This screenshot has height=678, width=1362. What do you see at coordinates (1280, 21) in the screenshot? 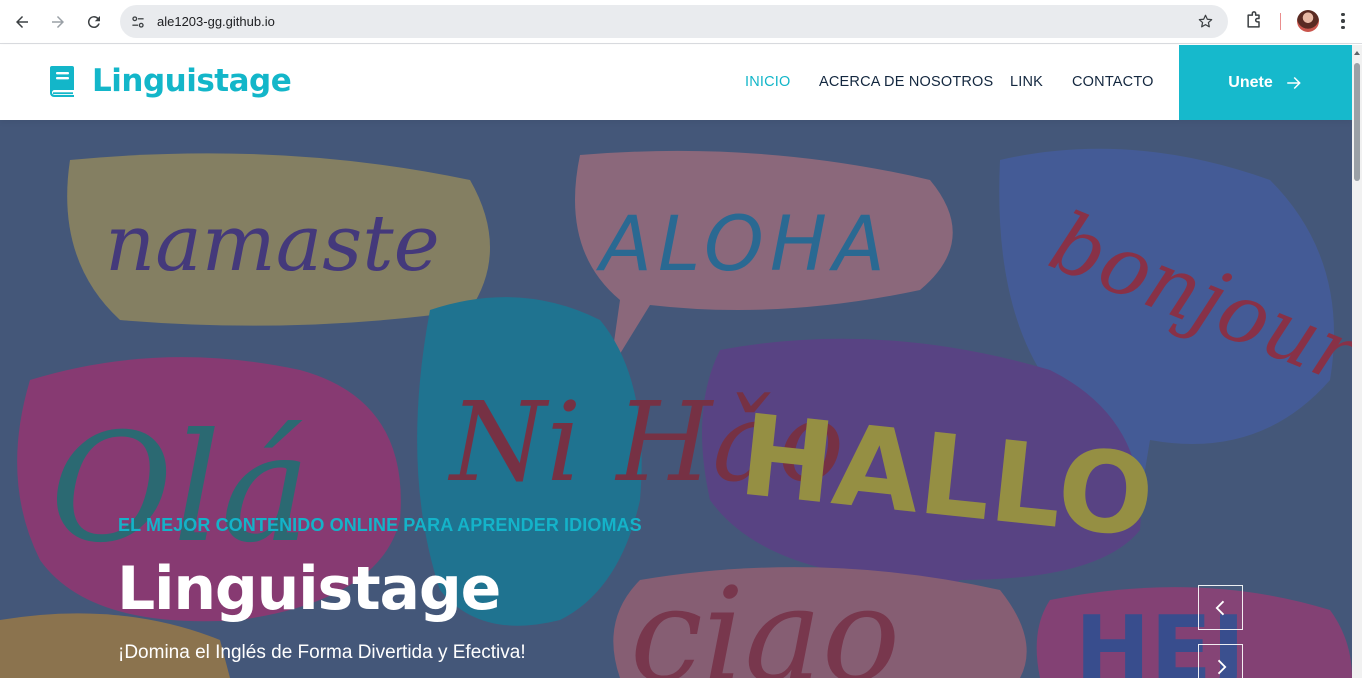
I see `toolbar-separator` at bounding box center [1280, 21].